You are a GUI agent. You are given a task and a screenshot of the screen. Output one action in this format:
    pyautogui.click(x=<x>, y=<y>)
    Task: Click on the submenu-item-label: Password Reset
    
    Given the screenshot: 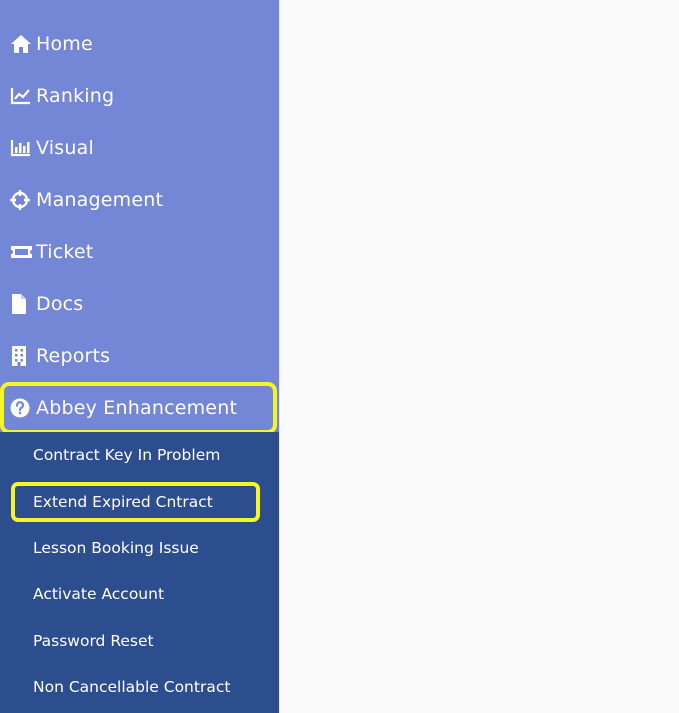 What is the action you would take?
    pyautogui.click(x=93, y=640)
    